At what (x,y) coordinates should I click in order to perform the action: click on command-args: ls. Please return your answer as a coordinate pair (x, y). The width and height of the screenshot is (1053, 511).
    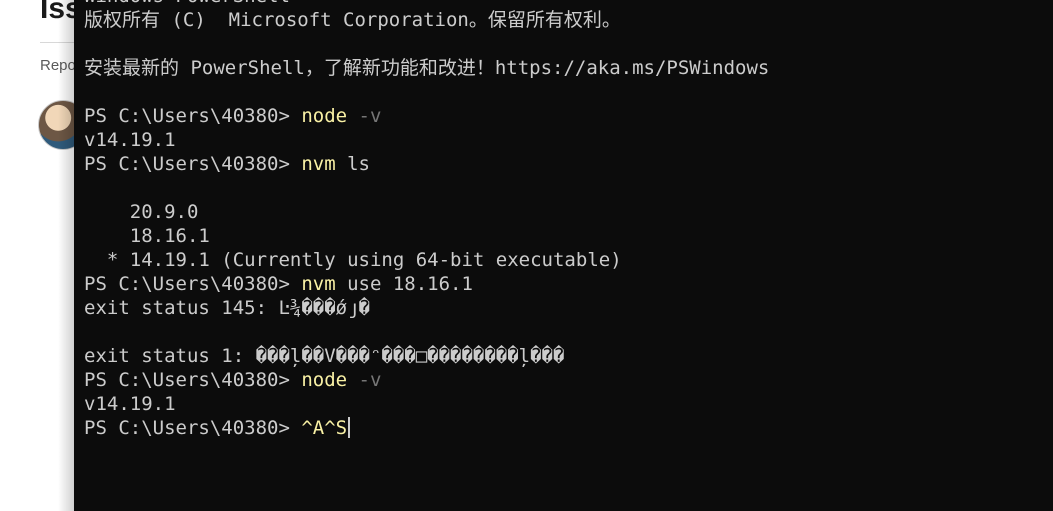
    Looking at the image, I should click on (352, 164).